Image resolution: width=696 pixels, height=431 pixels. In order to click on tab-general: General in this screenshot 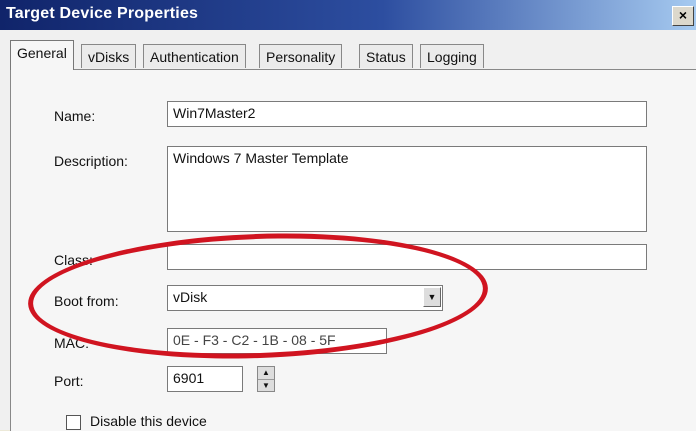, I will do `click(42, 55)`.